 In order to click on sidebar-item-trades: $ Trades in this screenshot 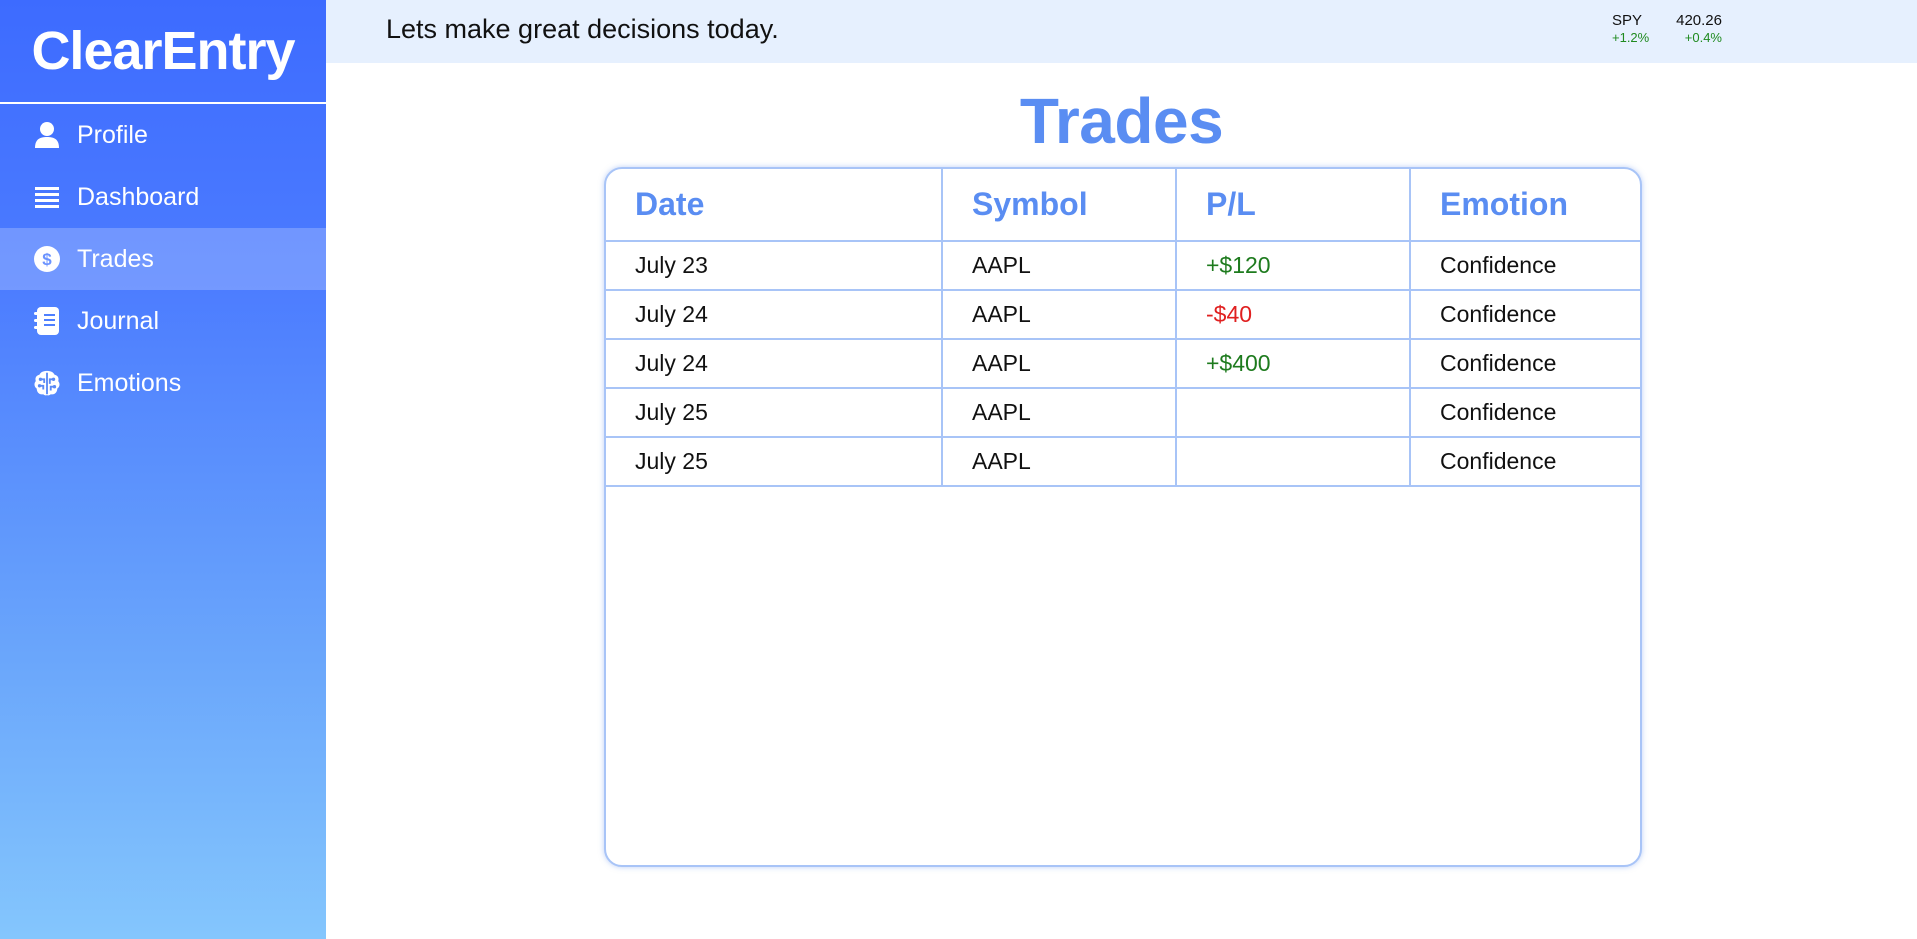, I will do `click(163, 259)`.